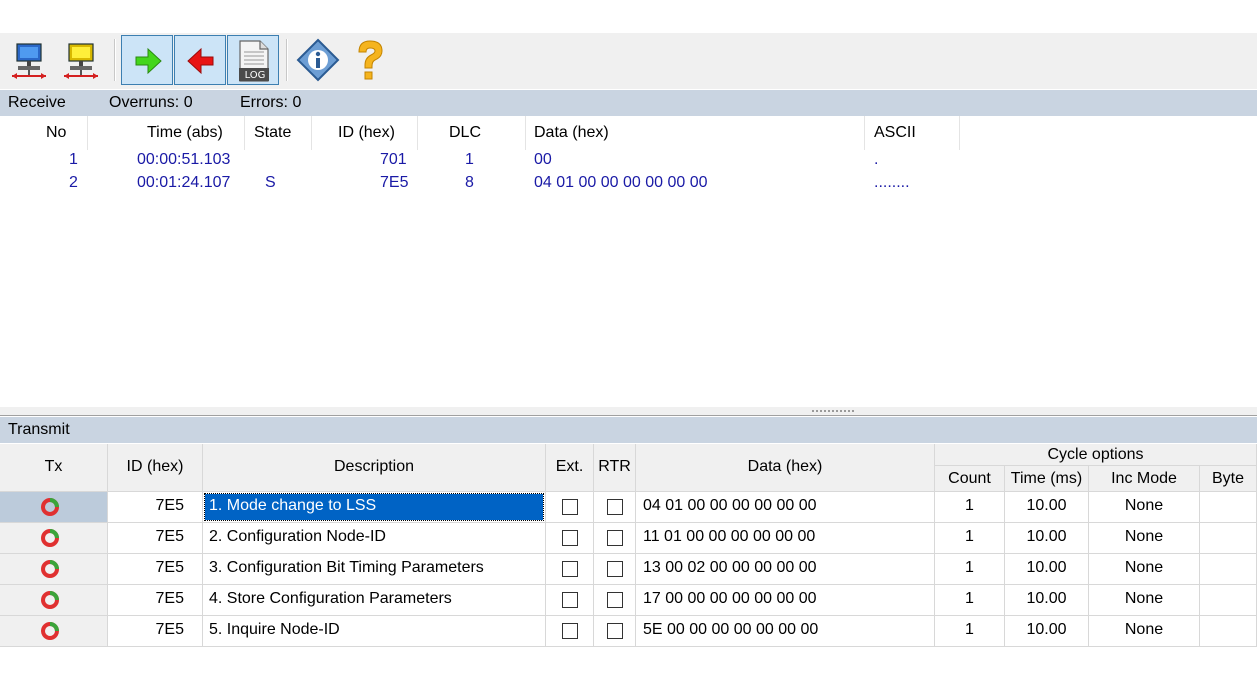 The height and width of the screenshot is (695, 1257). I want to click on splitter-grip, so click(833, 411).